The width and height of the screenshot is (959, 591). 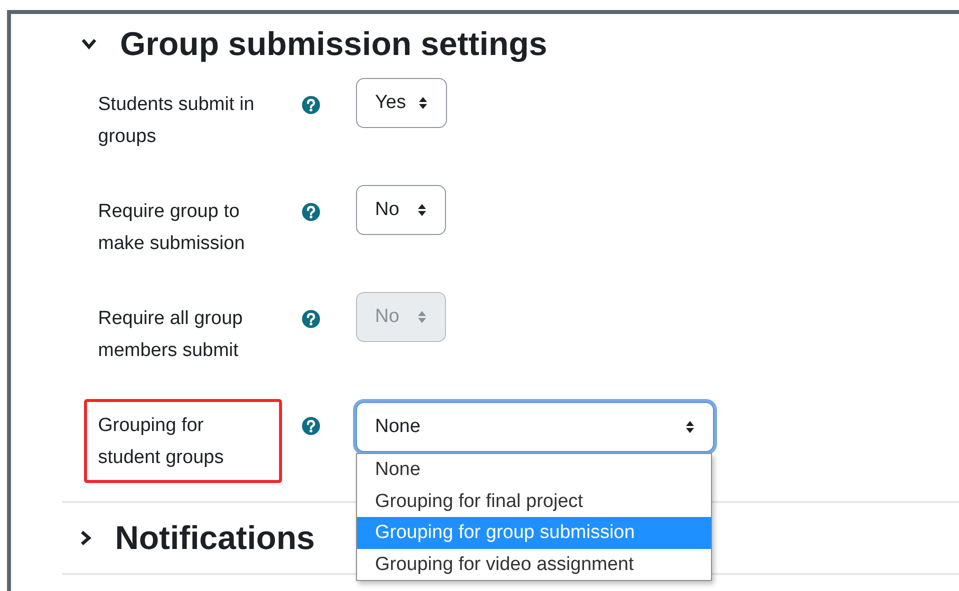 I want to click on dropdown-select: No, so click(x=401, y=210).